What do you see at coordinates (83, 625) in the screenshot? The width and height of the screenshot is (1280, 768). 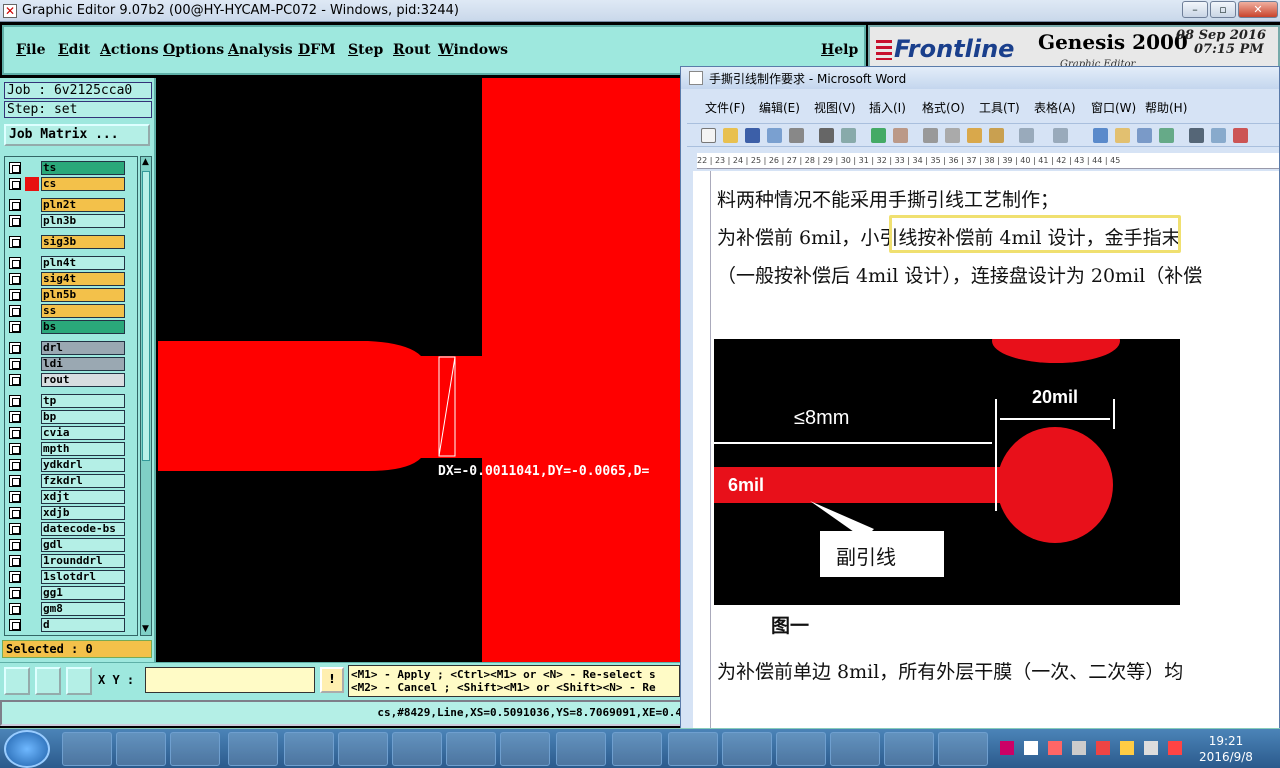 I see `layer-name: d` at bounding box center [83, 625].